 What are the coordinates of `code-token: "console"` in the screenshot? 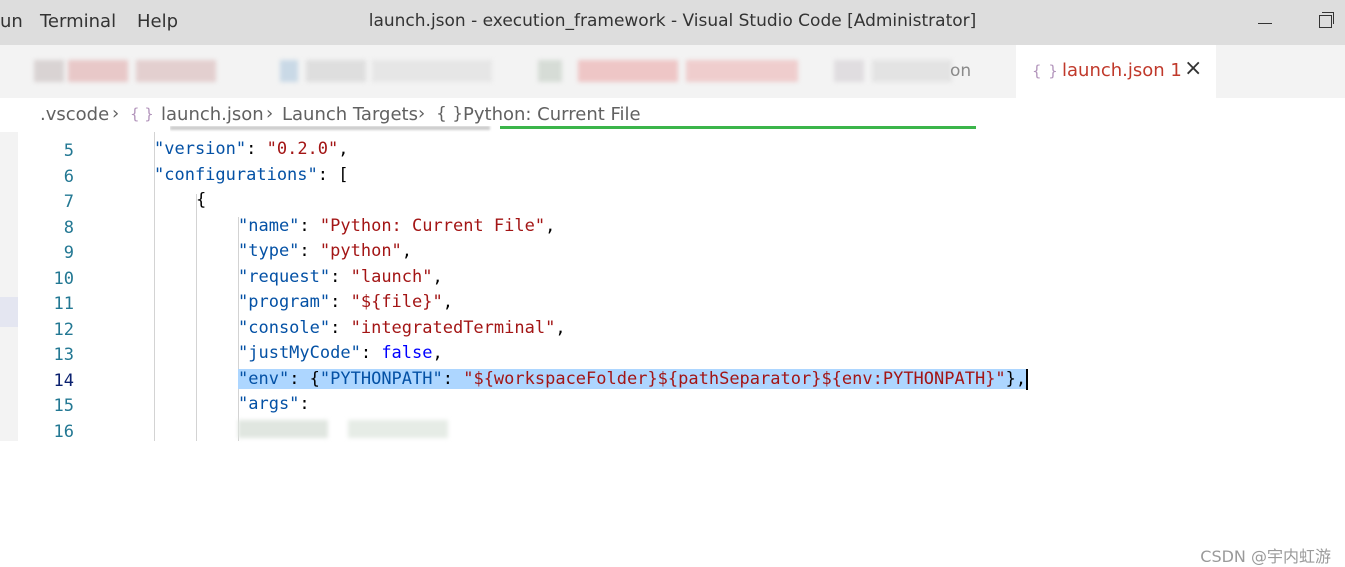 It's located at (284, 327).